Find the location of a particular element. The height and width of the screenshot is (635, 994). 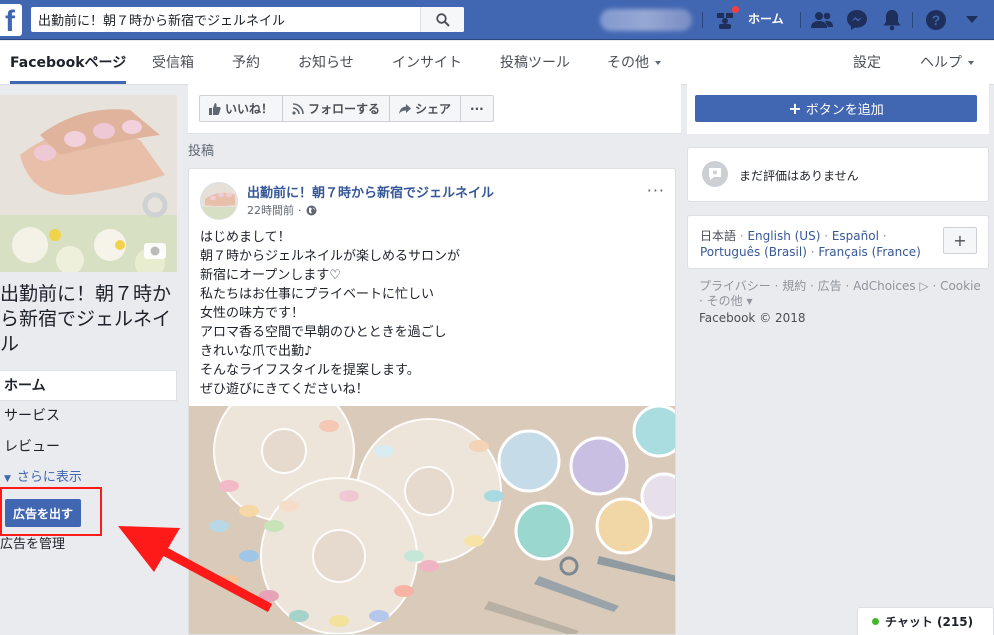

chevron-down-icon: ▼ is located at coordinates (7, 479).